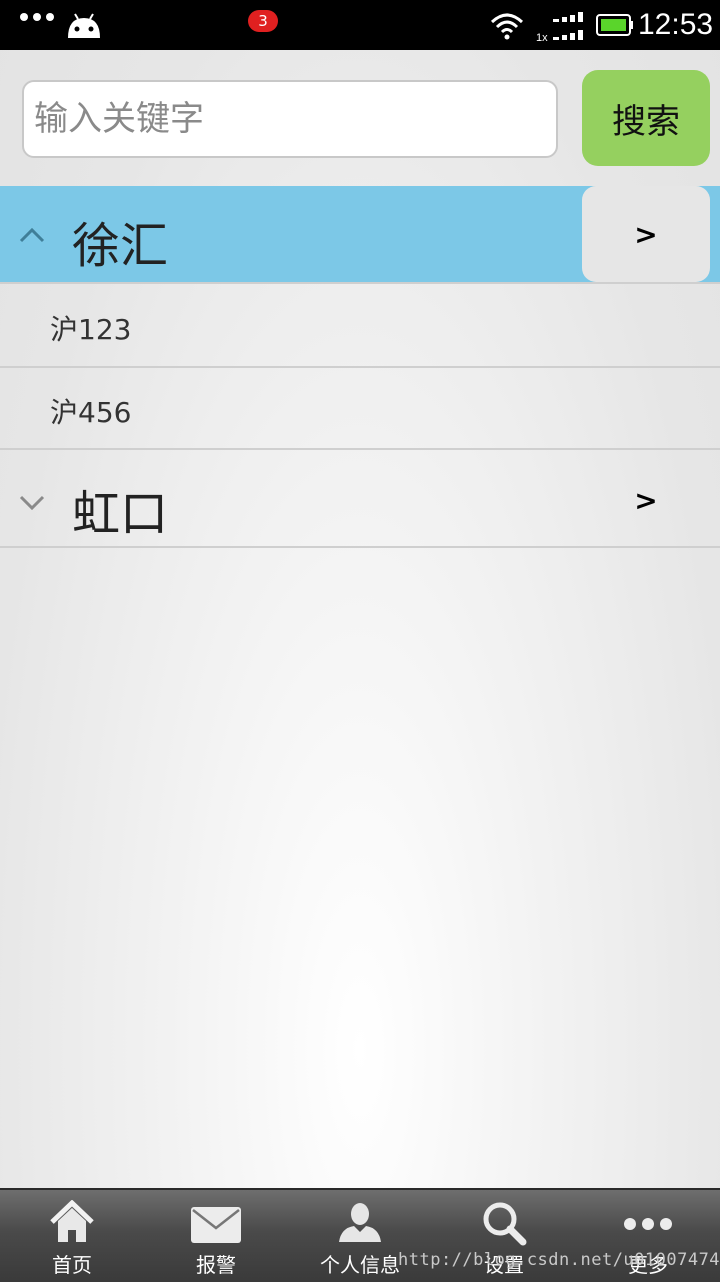 Image resolution: width=720 pixels, height=1282 pixels. Describe the element at coordinates (360, 1222) in the screenshot. I see `user-icon` at that location.